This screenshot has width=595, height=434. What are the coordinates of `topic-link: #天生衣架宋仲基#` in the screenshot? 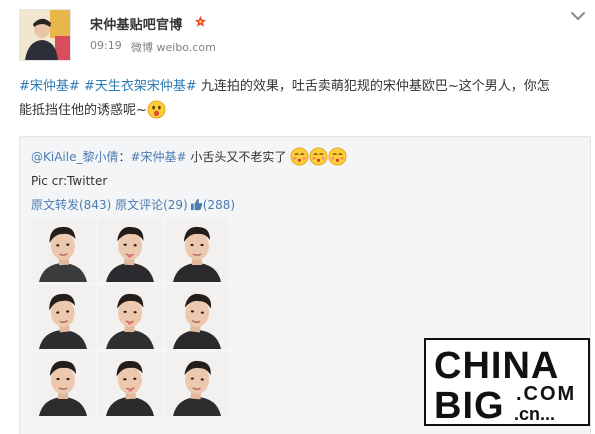 It's located at (140, 86).